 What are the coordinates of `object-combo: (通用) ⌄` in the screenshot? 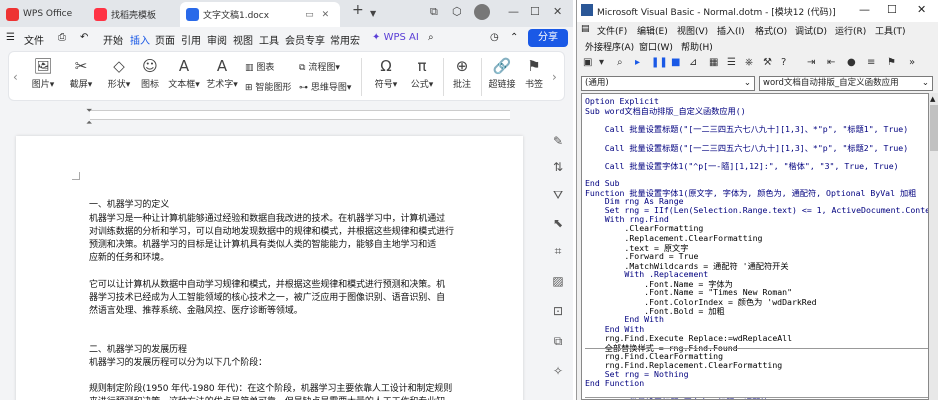 It's located at (668, 83).